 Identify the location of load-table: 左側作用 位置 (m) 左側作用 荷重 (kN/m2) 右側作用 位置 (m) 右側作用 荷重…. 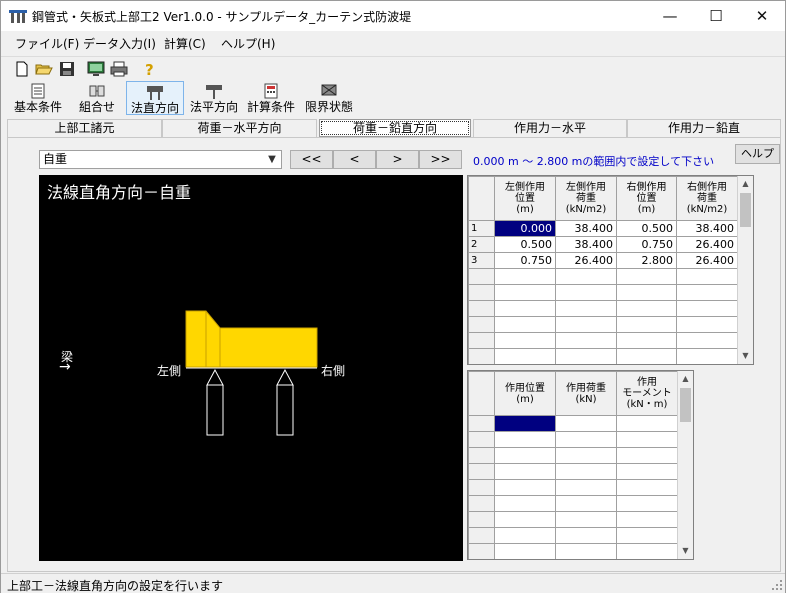
(610, 270).